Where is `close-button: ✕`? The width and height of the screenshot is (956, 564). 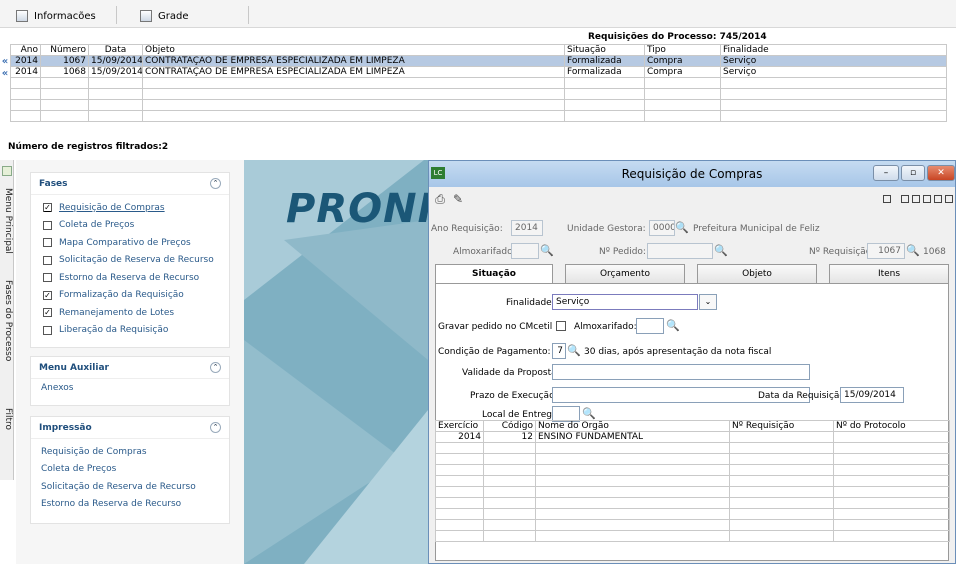
close-button: ✕ is located at coordinates (941, 173).